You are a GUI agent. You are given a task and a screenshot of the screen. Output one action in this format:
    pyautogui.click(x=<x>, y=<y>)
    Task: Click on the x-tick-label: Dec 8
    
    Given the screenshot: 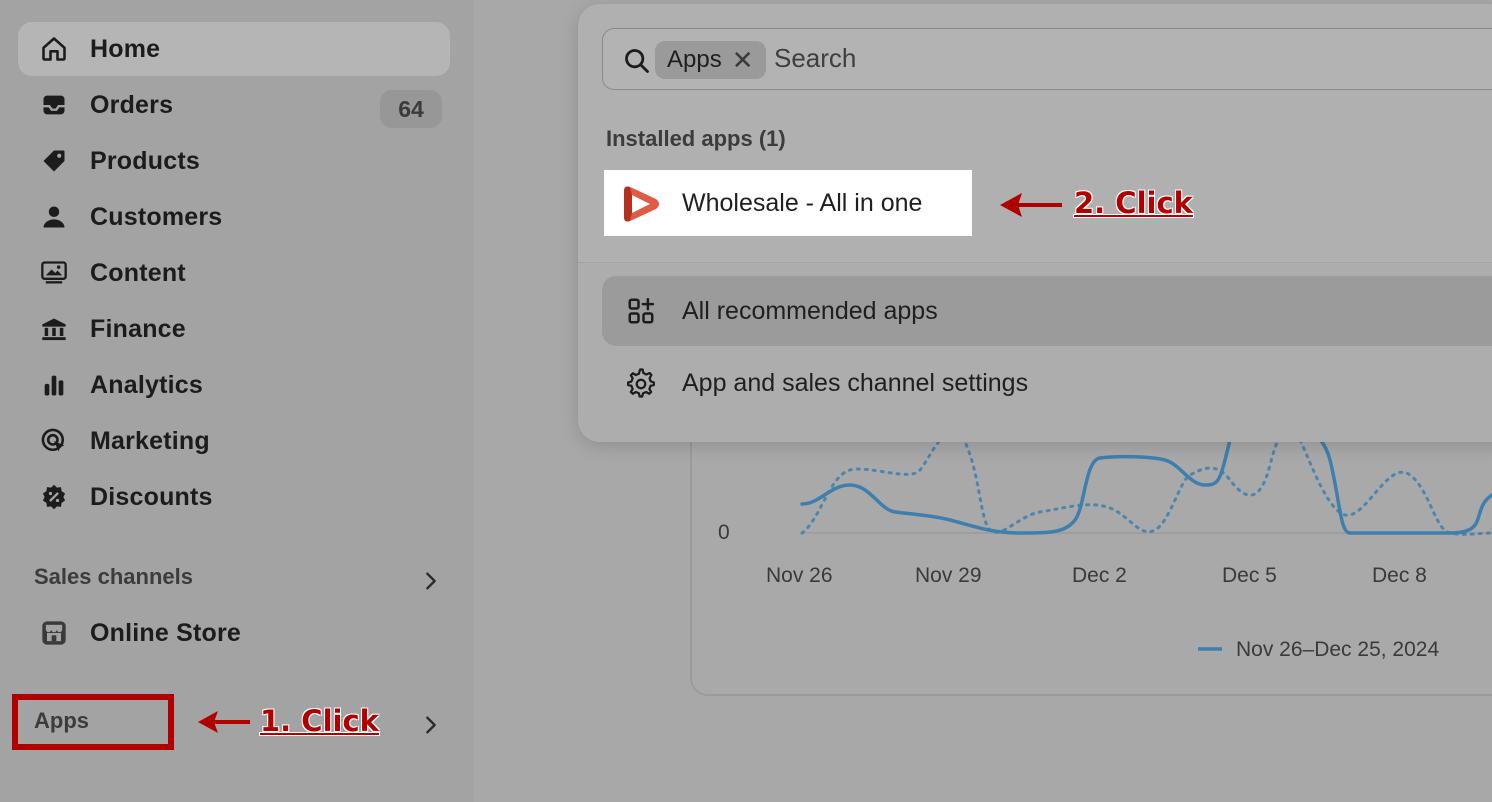 What is the action you would take?
    pyautogui.click(x=1399, y=575)
    